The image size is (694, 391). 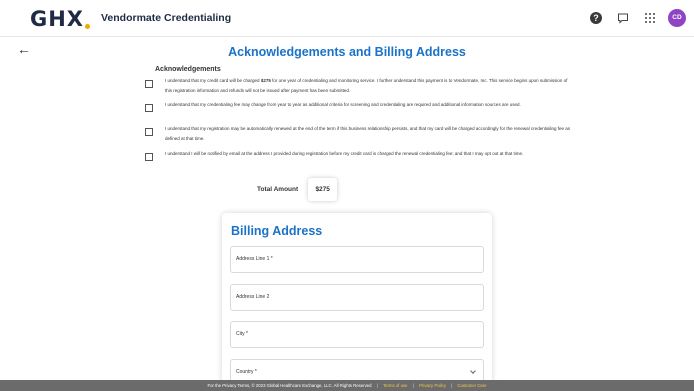 What do you see at coordinates (347, 18) in the screenshot?
I see `top-bar: GHX Vendormate Credentialing ? CD` at bounding box center [347, 18].